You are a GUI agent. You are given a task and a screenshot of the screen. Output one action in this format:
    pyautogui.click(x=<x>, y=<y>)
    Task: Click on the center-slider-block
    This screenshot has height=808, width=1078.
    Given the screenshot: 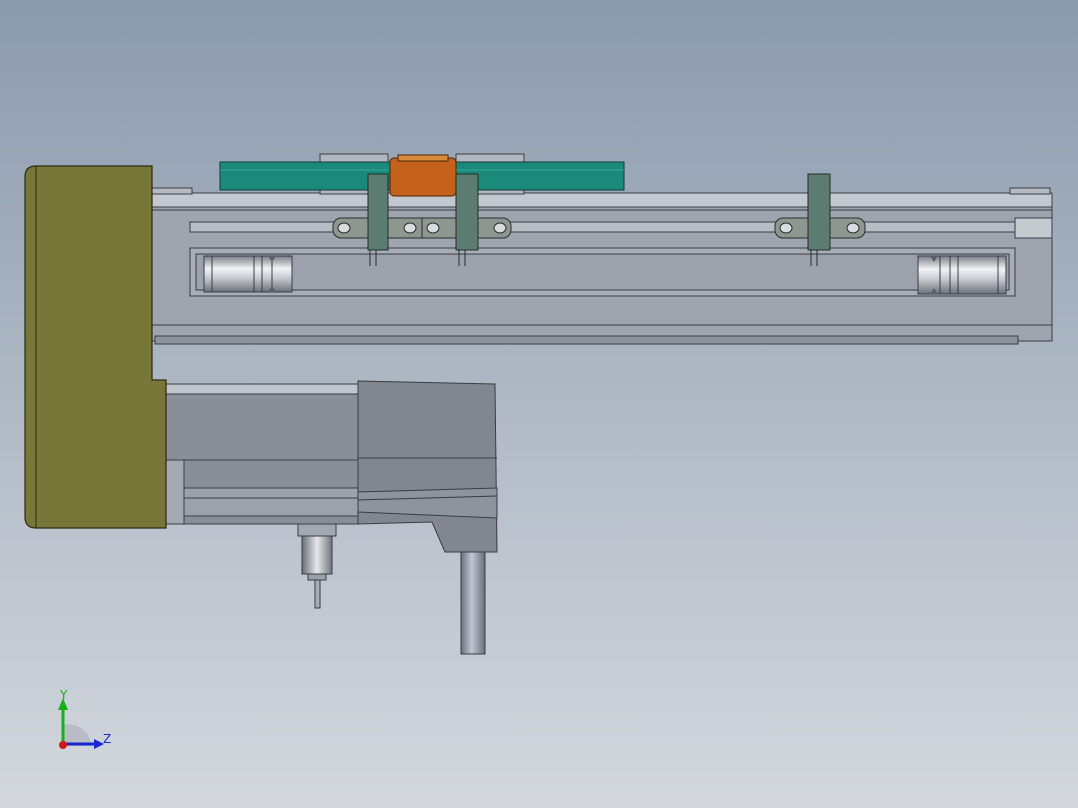 What is the action you would take?
    pyautogui.click(x=423, y=175)
    